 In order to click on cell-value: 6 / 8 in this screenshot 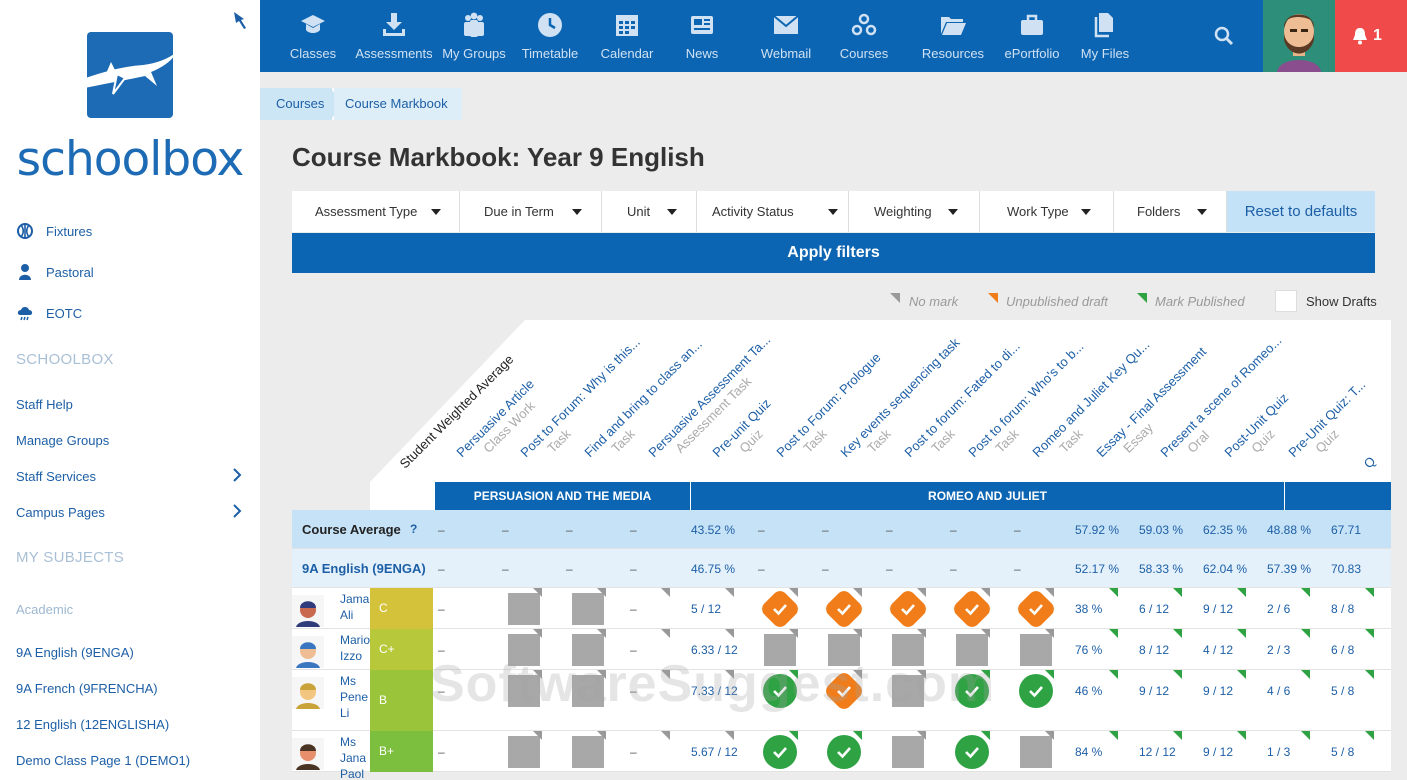, I will do `click(1342, 650)`.